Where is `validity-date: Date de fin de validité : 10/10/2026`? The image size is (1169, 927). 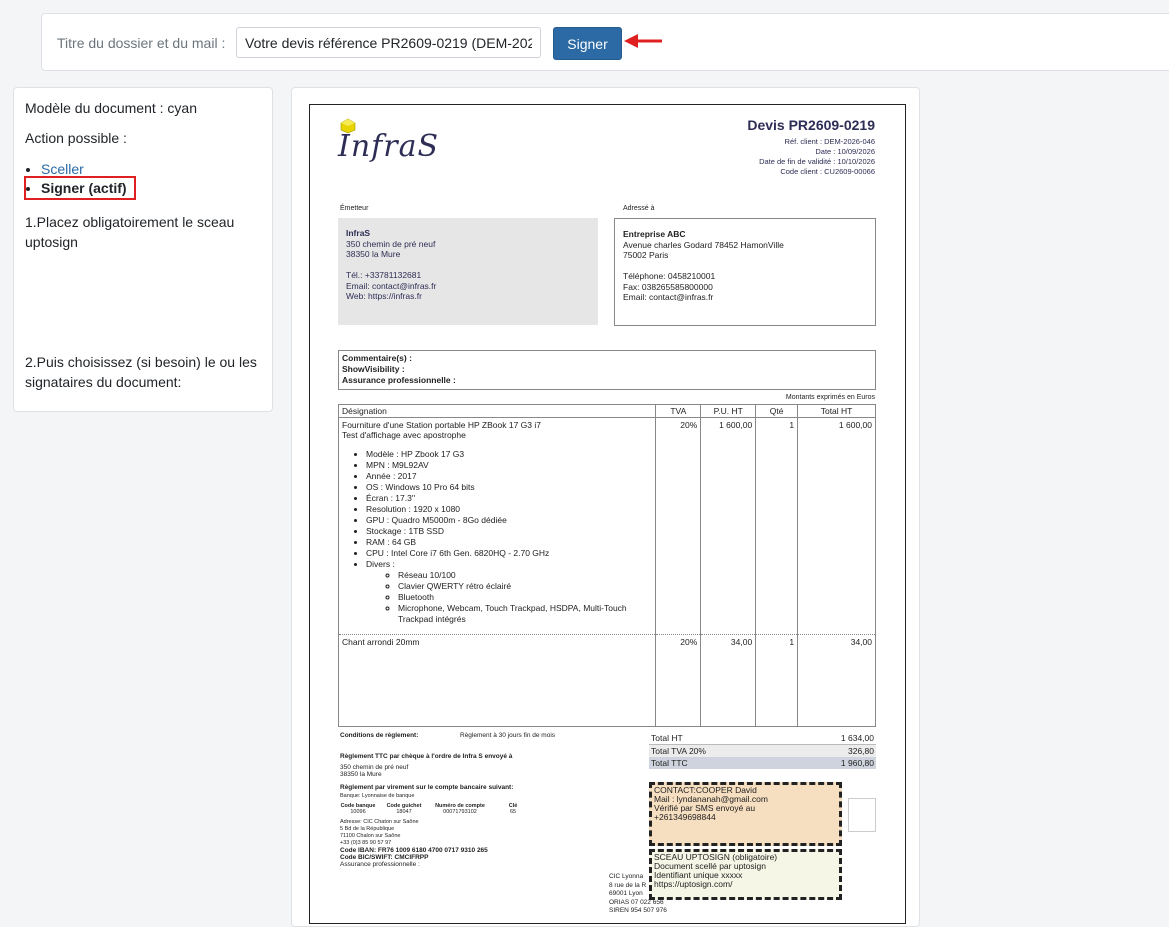 validity-date: Date de fin de validité : 10/10/2026 is located at coordinates (817, 161).